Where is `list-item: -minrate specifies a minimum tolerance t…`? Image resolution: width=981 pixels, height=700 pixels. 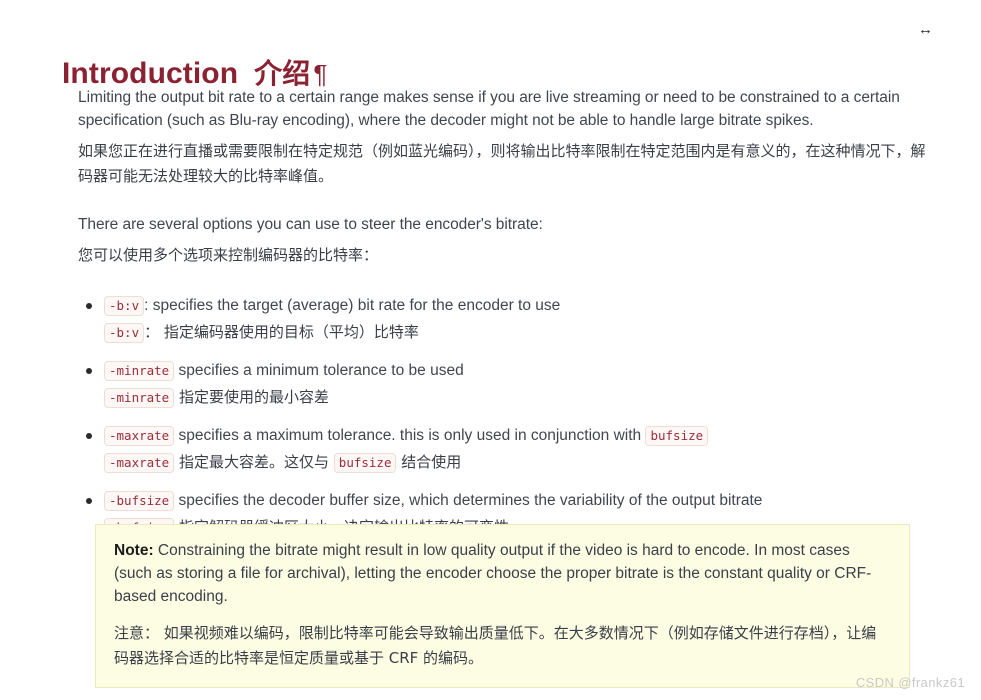 list-item: -minrate specifies a minimum tolerance t… is located at coordinates (508, 385).